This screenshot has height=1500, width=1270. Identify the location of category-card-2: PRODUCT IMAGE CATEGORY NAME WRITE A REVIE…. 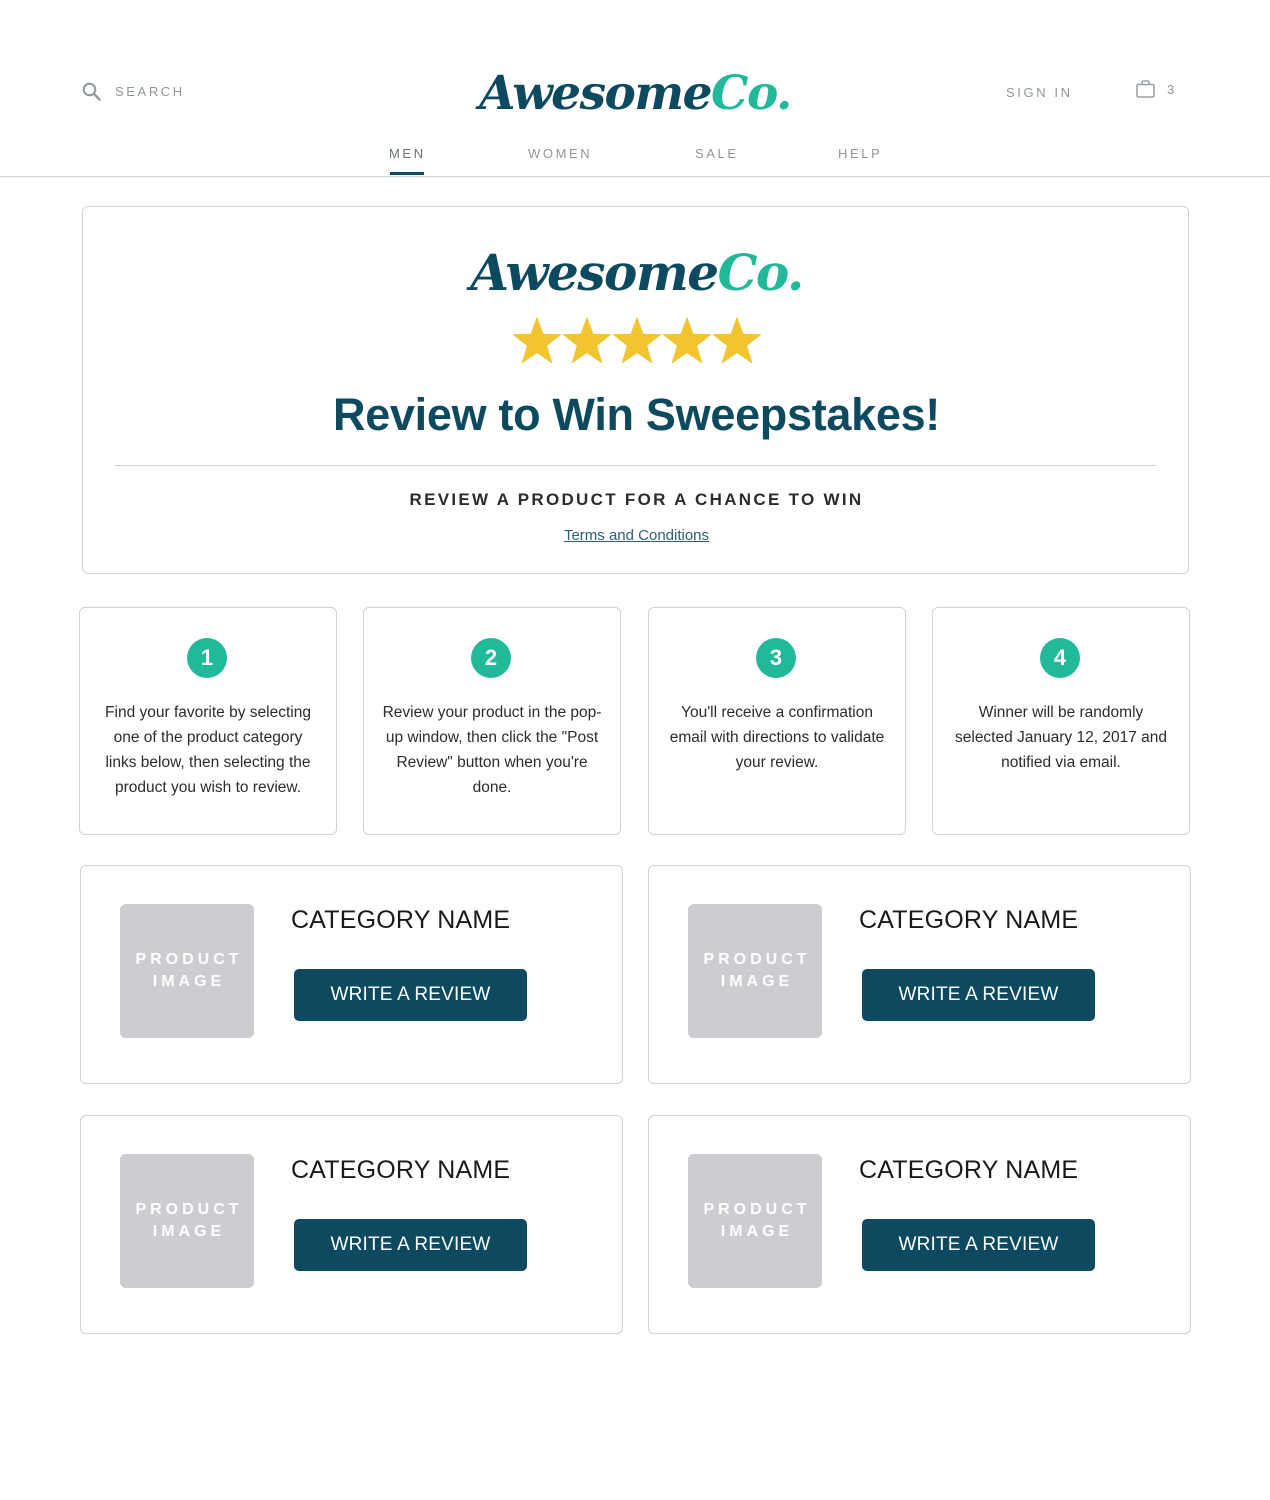
(919, 974).